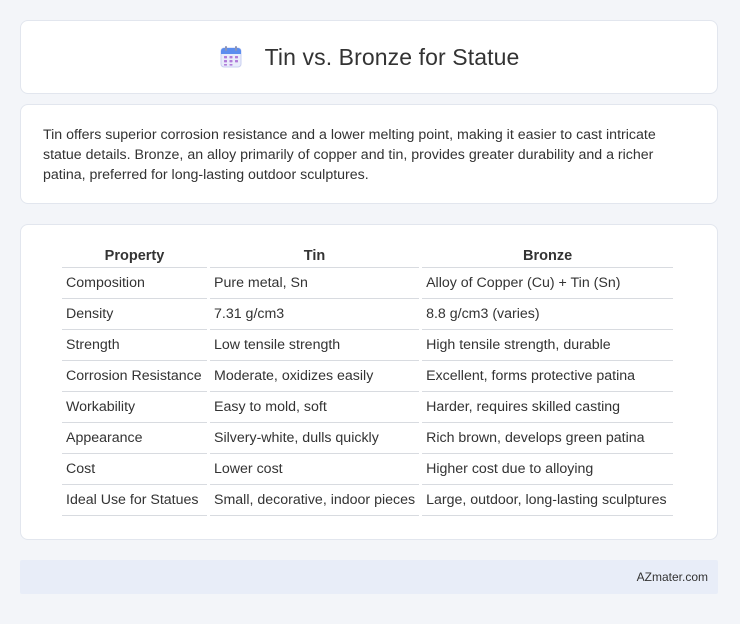  Describe the element at coordinates (315, 469) in the screenshot. I see `tin-cell: Lower cost` at that location.